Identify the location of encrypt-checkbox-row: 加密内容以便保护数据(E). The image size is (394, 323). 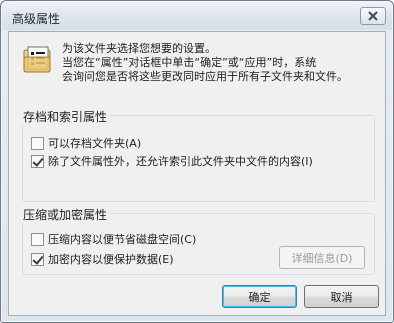
(102, 259).